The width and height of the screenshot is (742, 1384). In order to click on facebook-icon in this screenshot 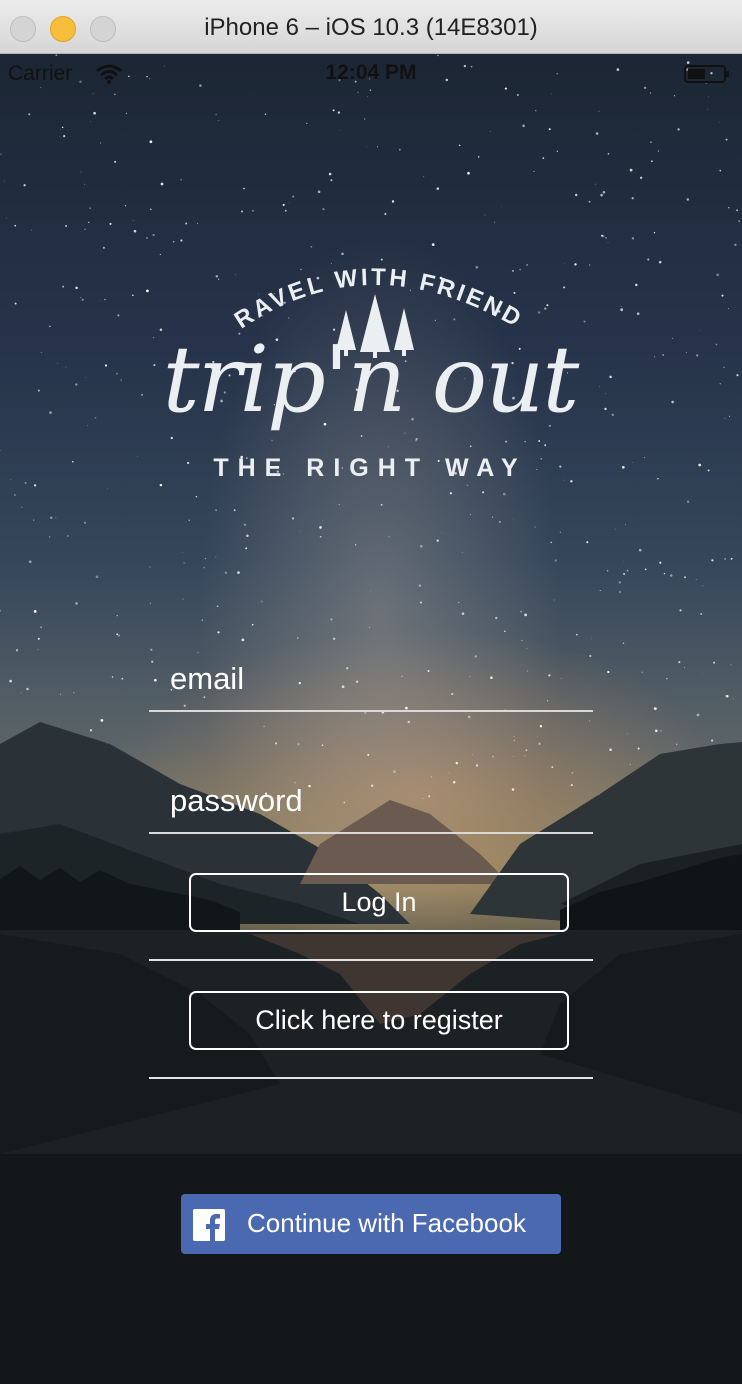, I will do `click(209, 1225)`.